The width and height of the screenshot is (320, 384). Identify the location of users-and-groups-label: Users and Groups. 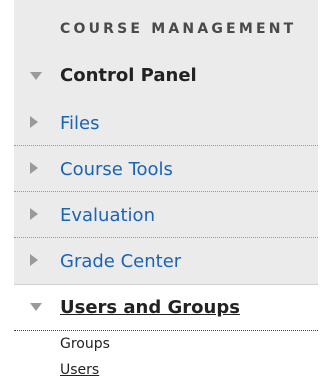
(150, 307).